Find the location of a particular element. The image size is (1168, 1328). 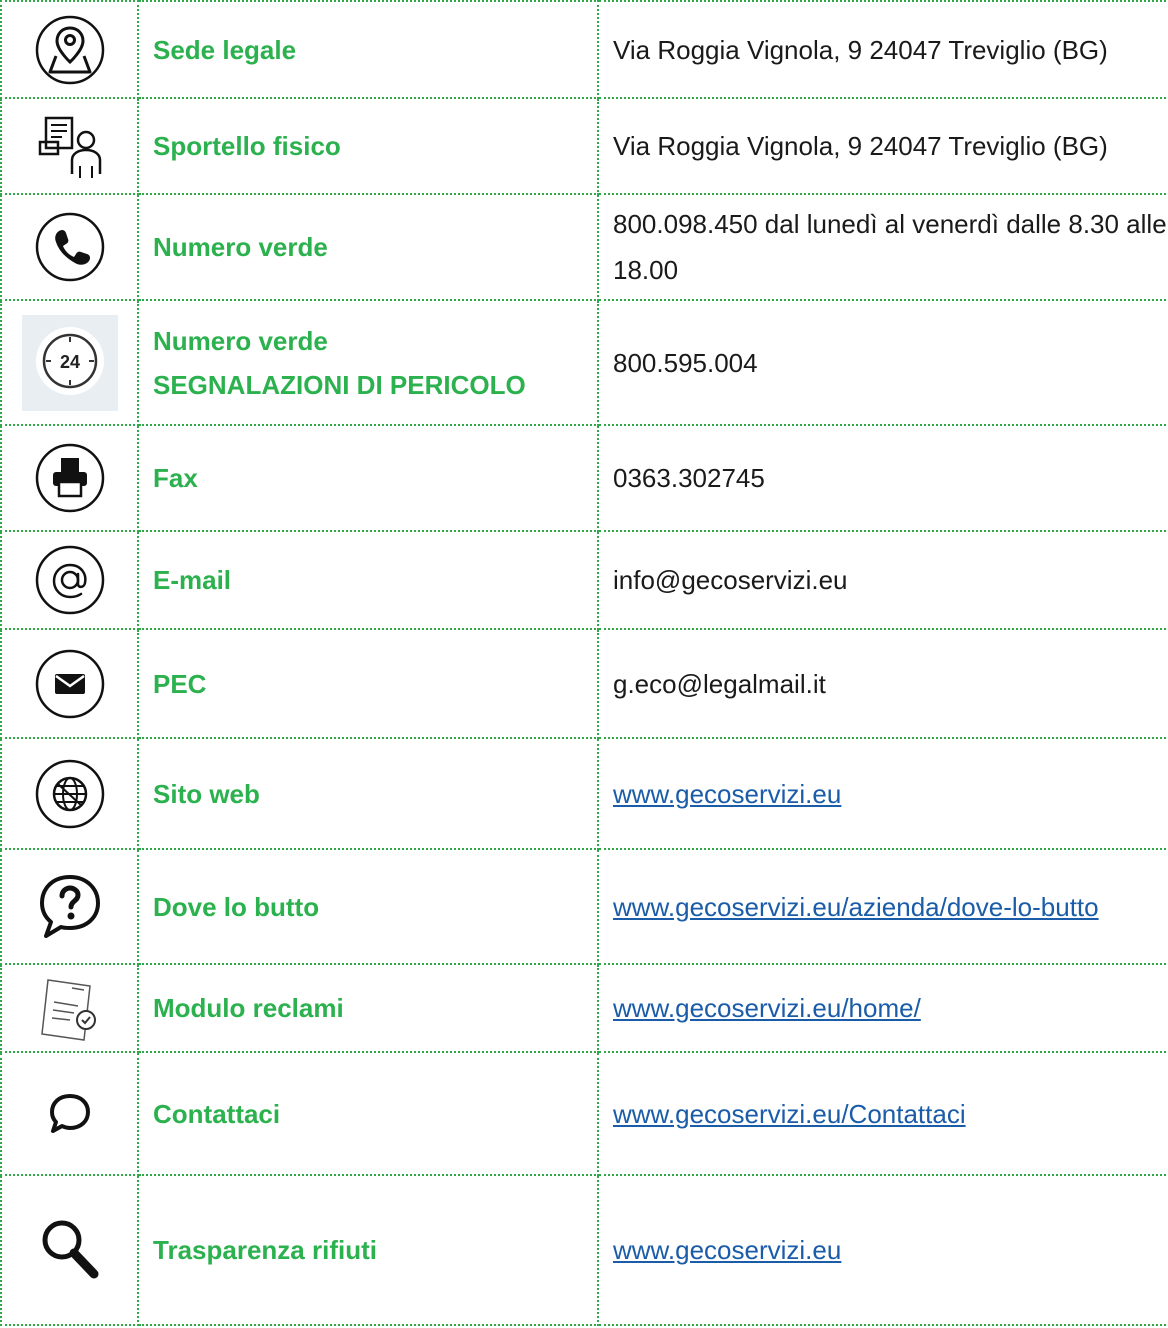

at-sign-icon is located at coordinates (70, 580).